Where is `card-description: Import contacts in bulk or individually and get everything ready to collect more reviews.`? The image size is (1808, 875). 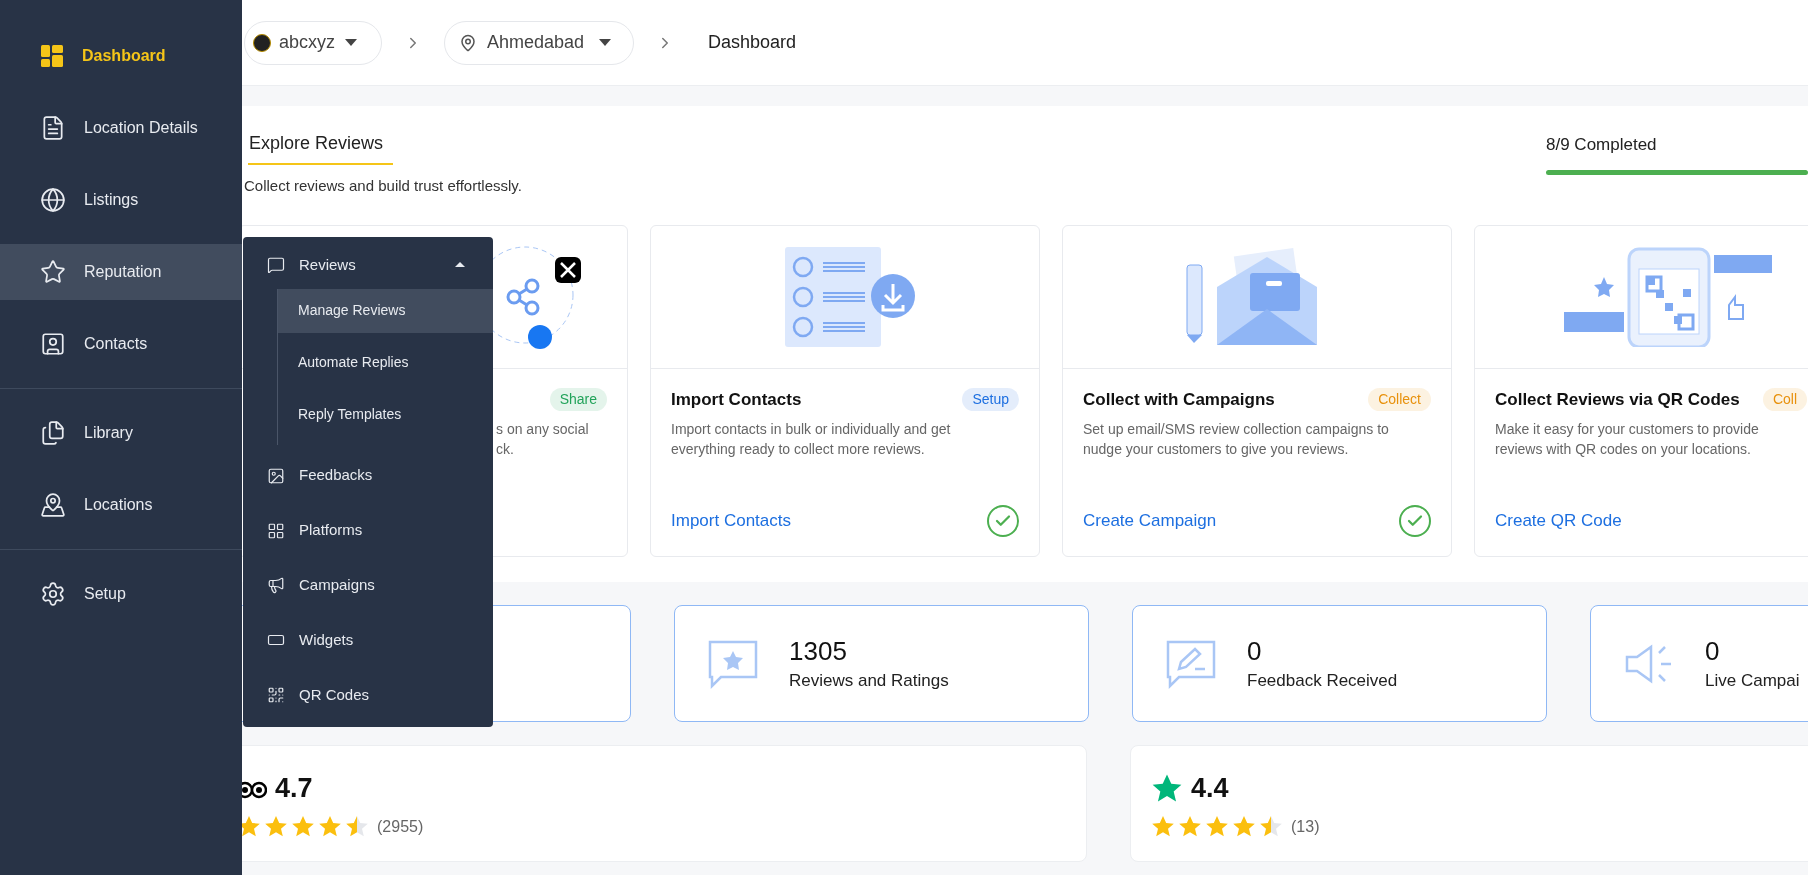
card-description: Import contacts in bulk or individually and get everything ready to collect more reviews. is located at coordinates (811, 439).